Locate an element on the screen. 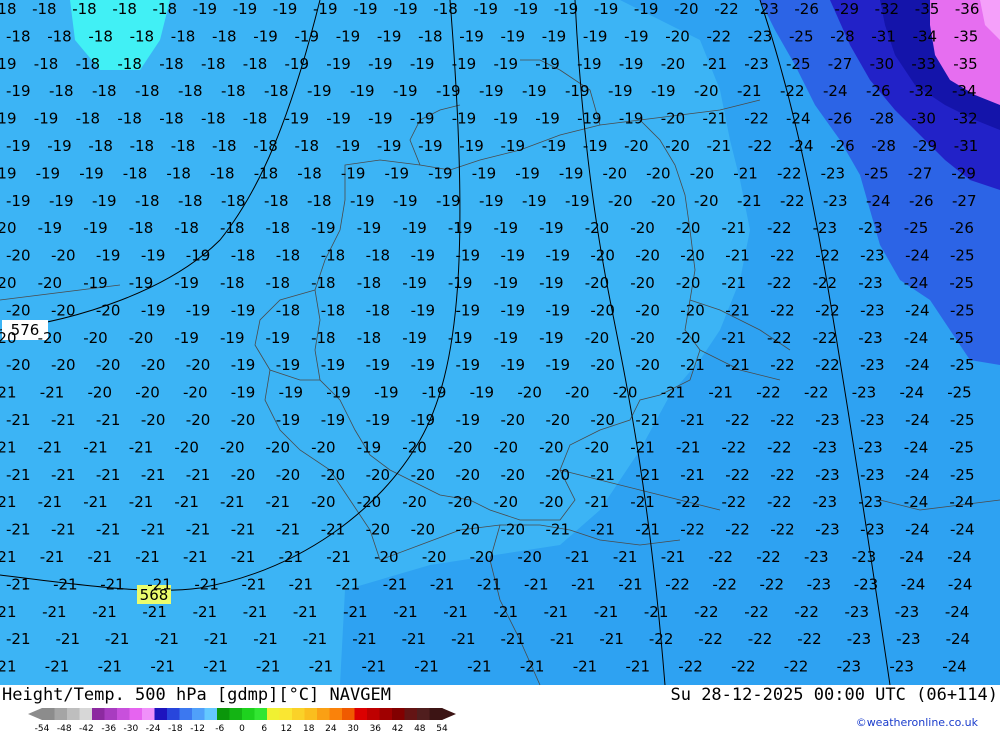 Image resolution: width=1000 pixels, height=733 pixels. legend-tick-label: 0 is located at coordinates (242, 728).